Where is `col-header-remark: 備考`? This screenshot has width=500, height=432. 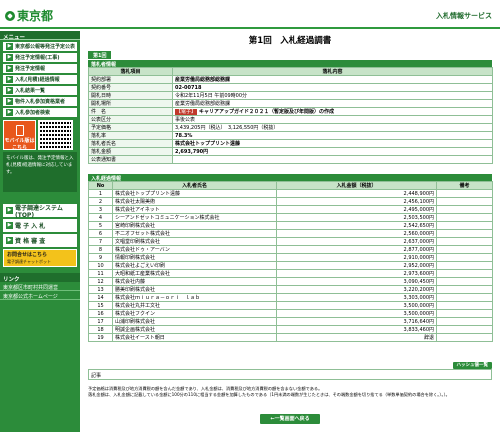 col-header-remark: 備考 is located at coordinates (464, 185).